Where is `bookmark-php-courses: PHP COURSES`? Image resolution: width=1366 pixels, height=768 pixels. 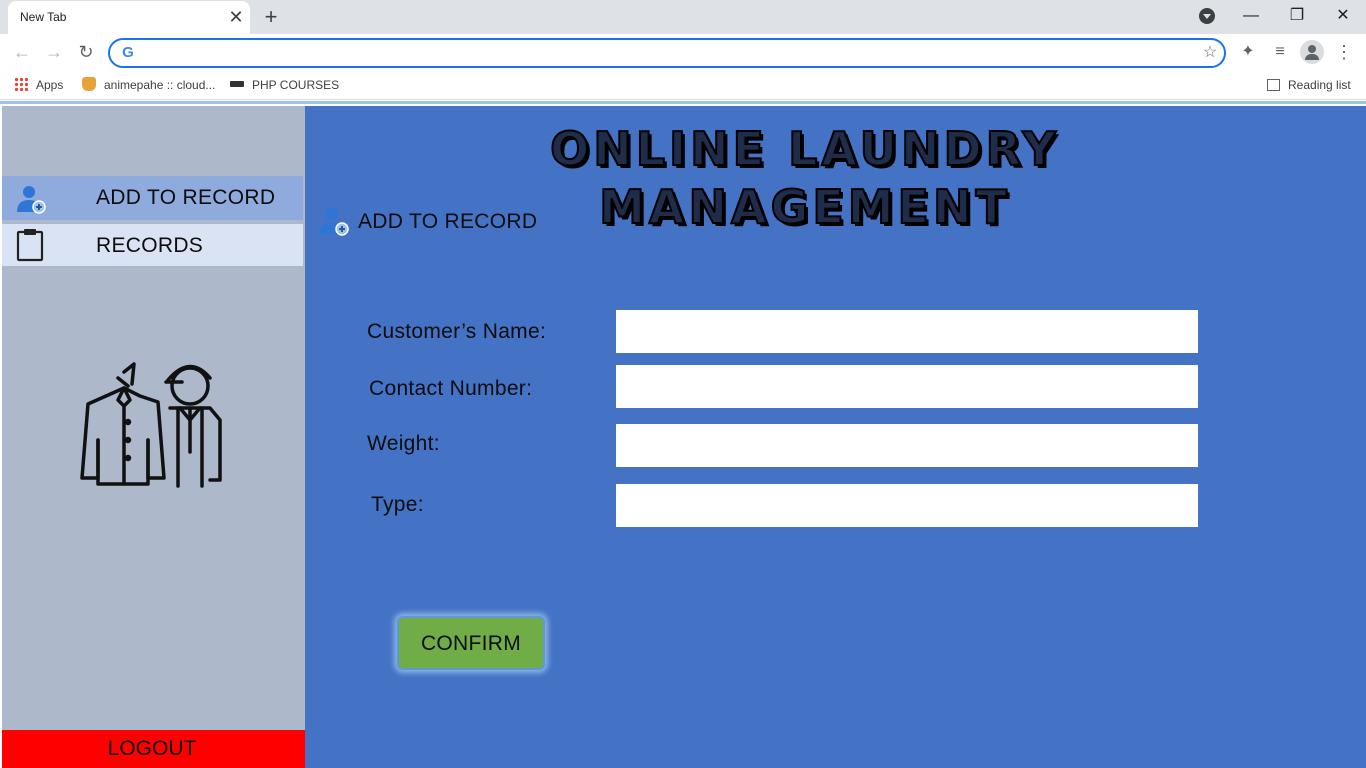 bookmark-php-courses: PHP COURSES is located at coordinates (284, 85).